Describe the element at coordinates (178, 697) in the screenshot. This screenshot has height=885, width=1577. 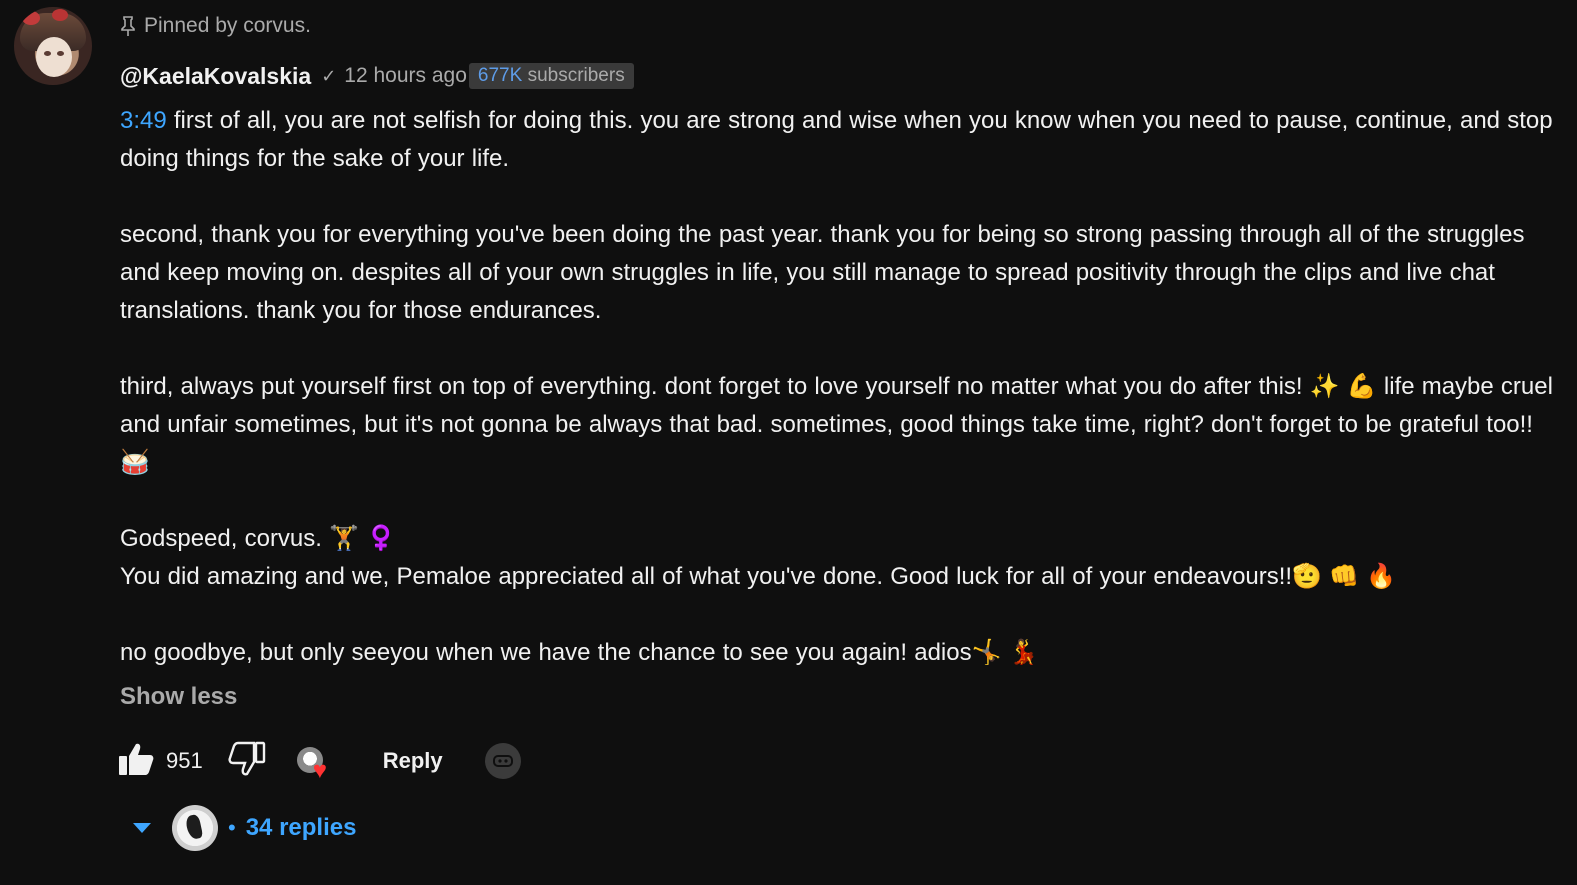
I see `show-less-button: Show less` at that location.